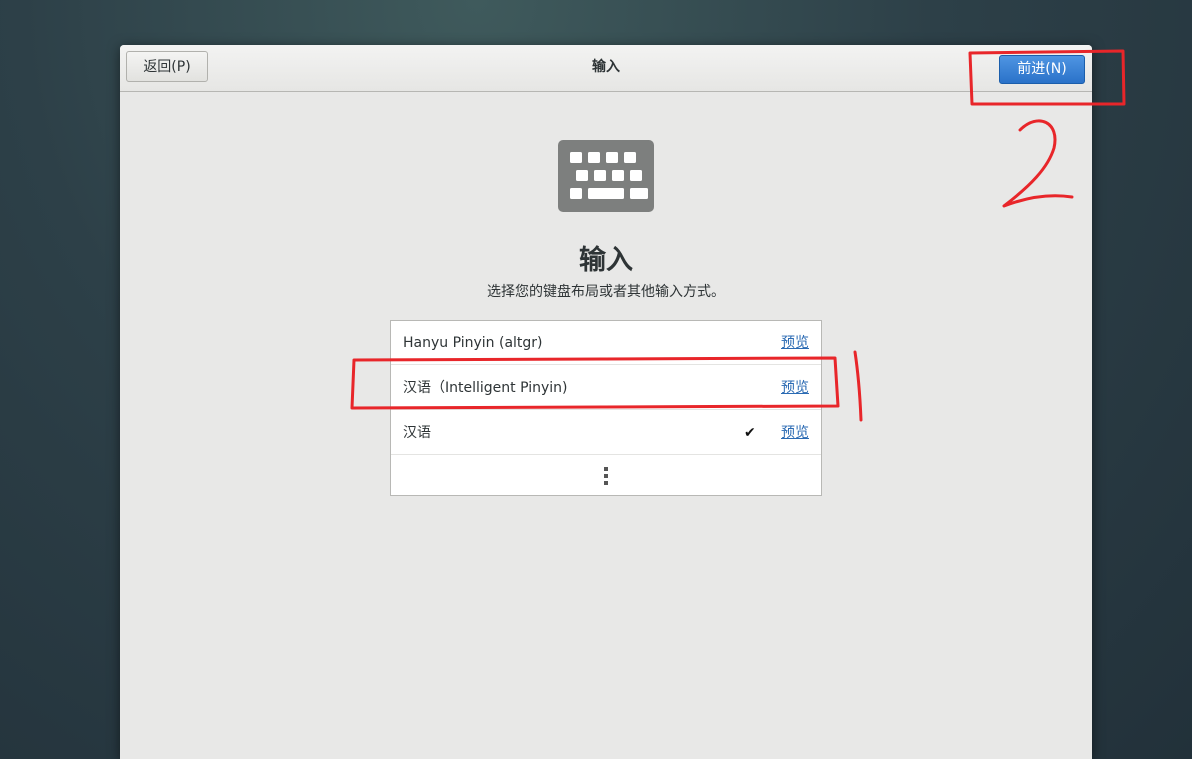 This screenshot has width=1192, height=759. Describe the element at coordinates (606, 292) in the screenshot. I see `page-subtitle: 选择您的键盘布局或者其他输入方式。` at that location.